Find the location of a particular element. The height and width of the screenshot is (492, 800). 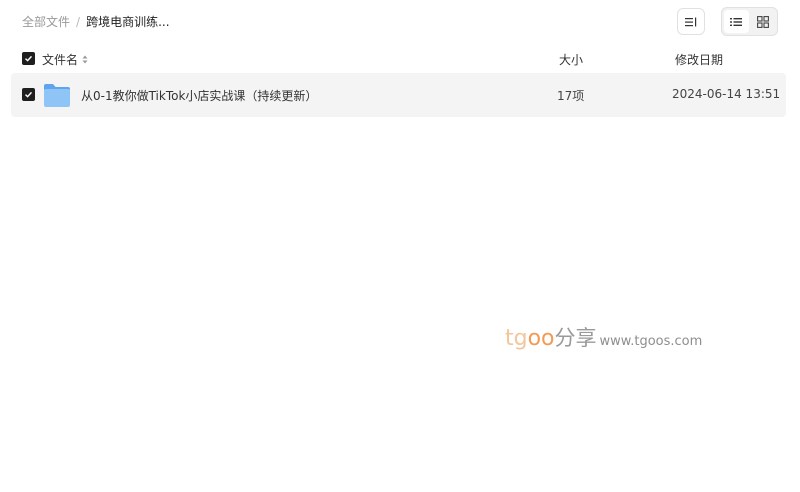

select-all-checkbox is located at coordinates (28, 58).